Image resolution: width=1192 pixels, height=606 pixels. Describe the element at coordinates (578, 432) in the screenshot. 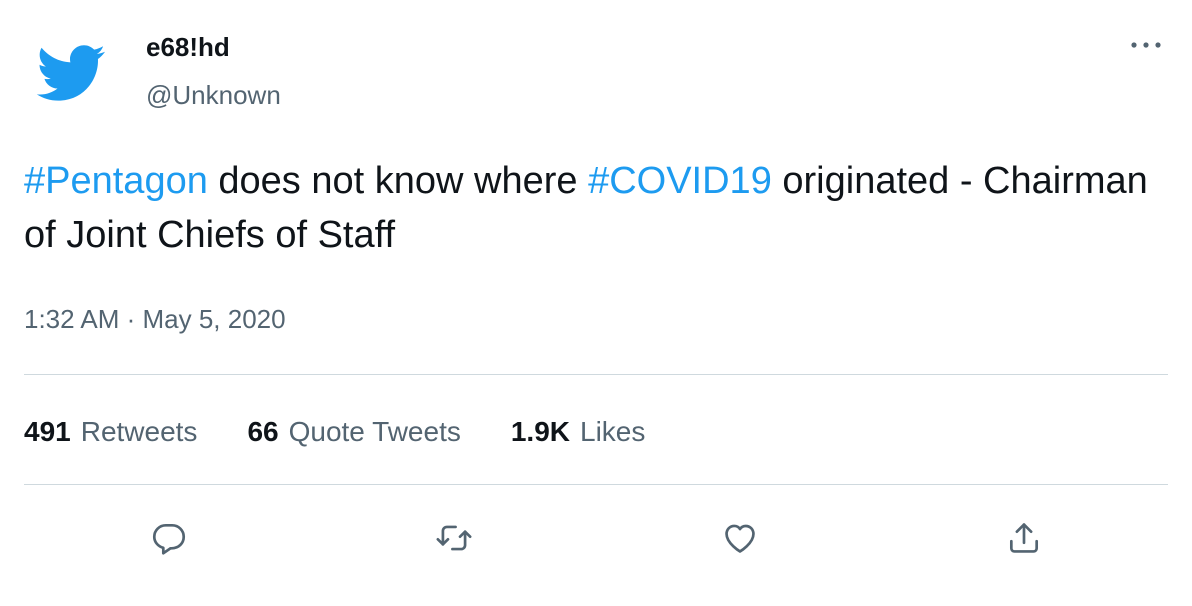

I see `likes-stat: 1.9K Likes` at that location.